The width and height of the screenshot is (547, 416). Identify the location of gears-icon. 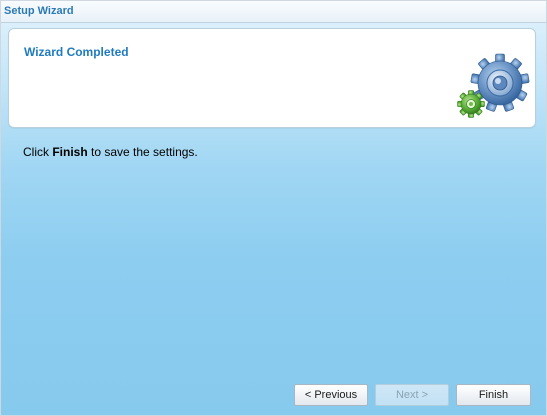
(493, 85).